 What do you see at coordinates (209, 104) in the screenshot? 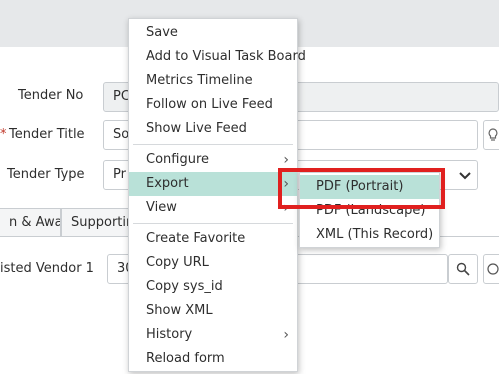
I see `menu-item-label: Follow on Live Feed` at bounding box center [209, 104].